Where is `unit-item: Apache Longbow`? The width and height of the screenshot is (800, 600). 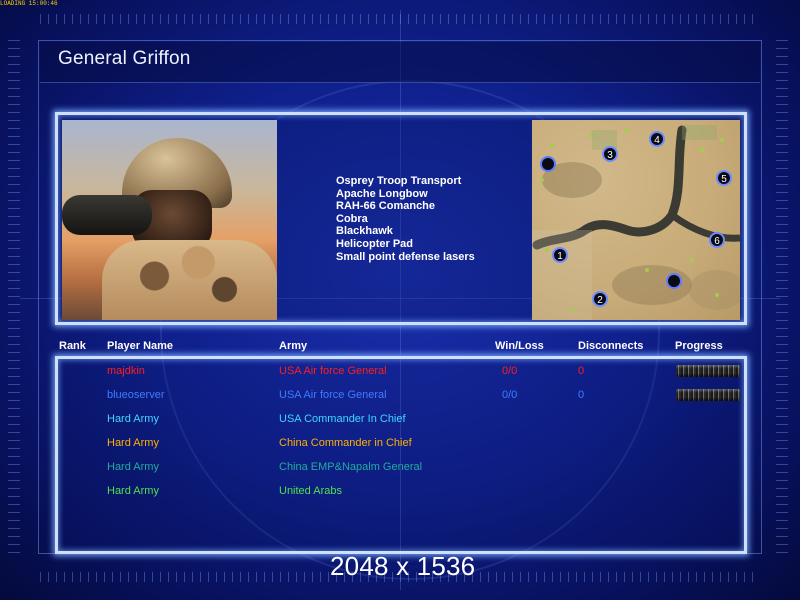 unit-item: Apache Longbow is located at coordinates (382, 193).